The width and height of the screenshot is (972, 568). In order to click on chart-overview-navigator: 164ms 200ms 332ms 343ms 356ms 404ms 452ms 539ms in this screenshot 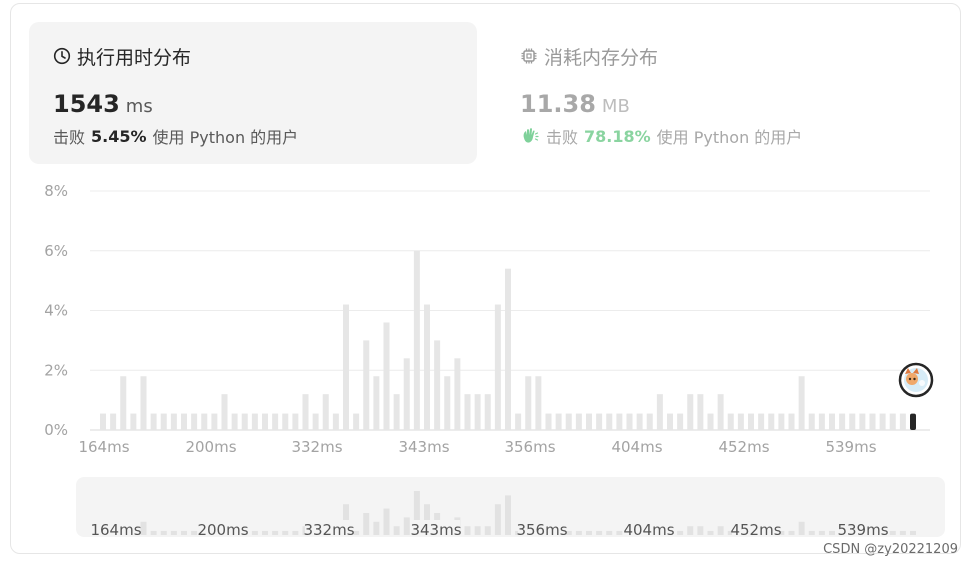, I will do `click(510, 508)`.